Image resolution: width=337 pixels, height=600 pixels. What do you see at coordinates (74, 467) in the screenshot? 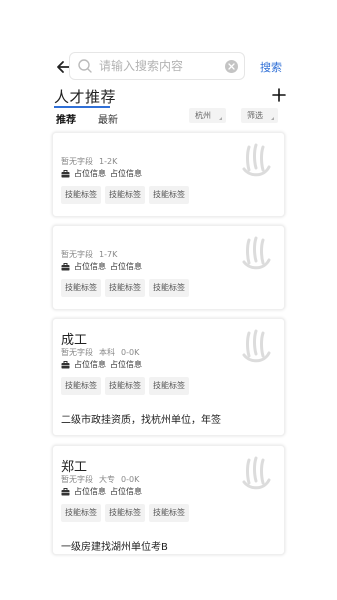
I see `talent-name: 郑工` at bounding box center [74, 467].